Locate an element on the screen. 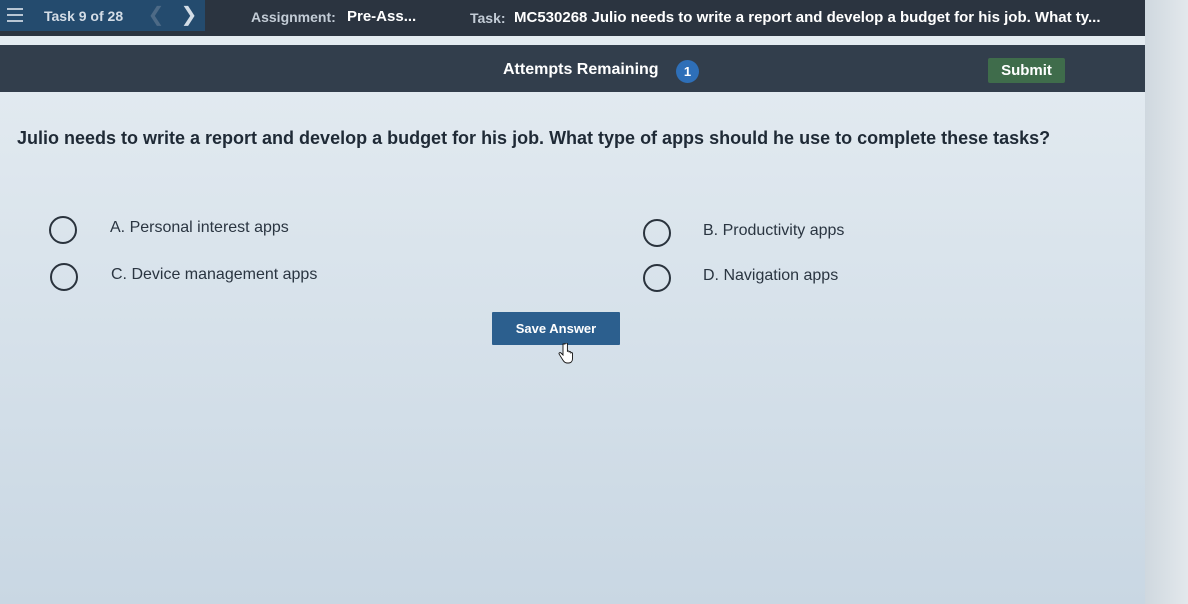 The image size is (1188, 604). option-label: A. Personal interest apps is located at coordinates (199, 227).